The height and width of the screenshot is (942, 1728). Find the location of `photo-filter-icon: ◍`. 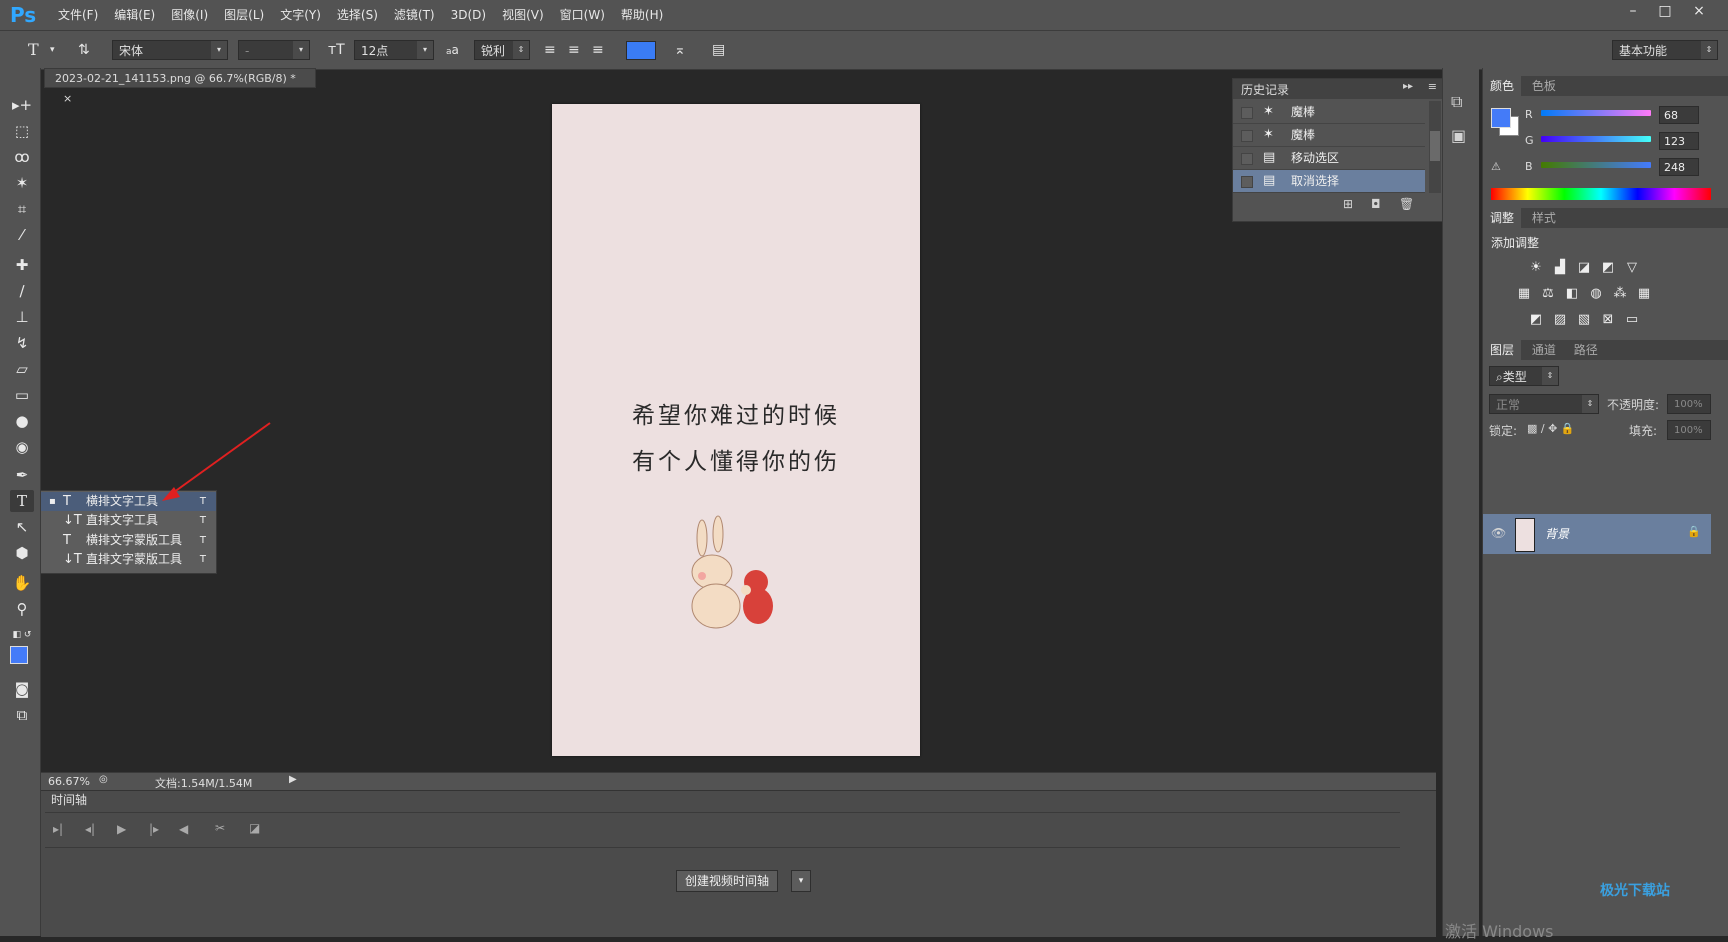

photo-filter-icon: ◍ is located at coordinates (1596, 294).